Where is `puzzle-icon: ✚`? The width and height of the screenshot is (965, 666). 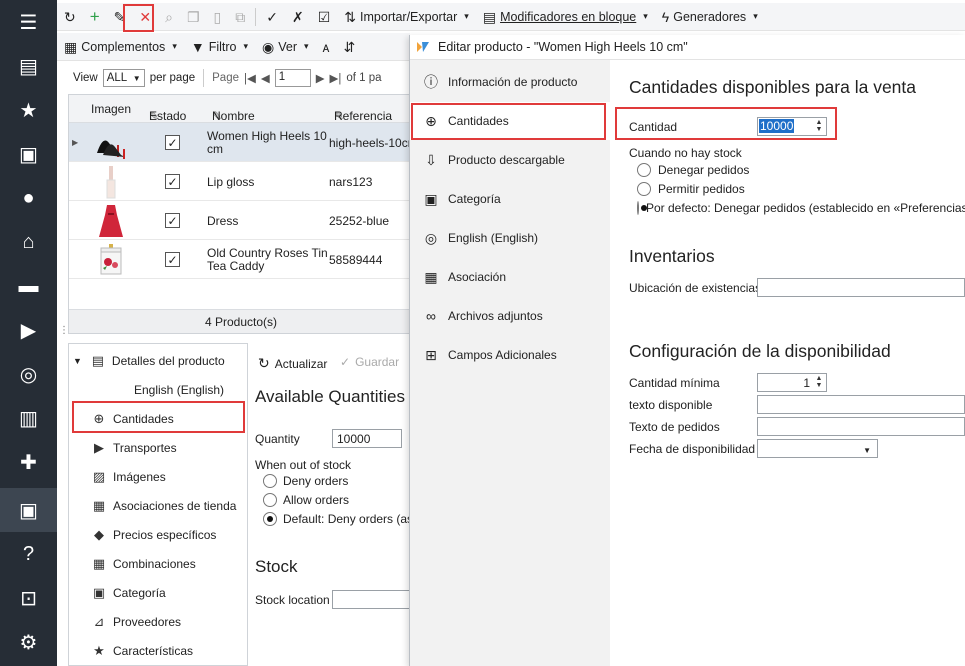 puzzle-icon: ✚ is located at coordinates (28, 462).